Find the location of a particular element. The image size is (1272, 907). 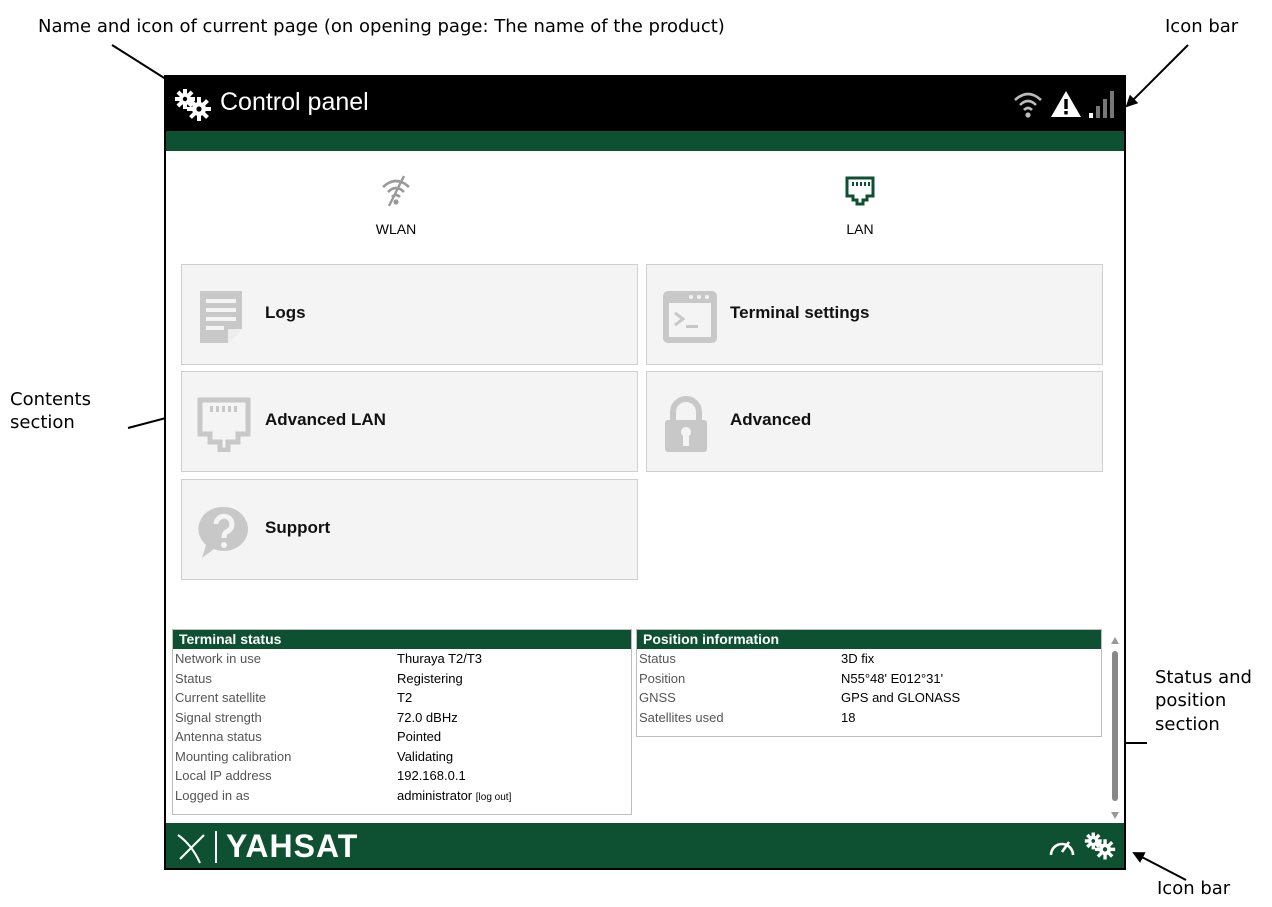

row-key: Current satellite is located at coordinates (221, 698).